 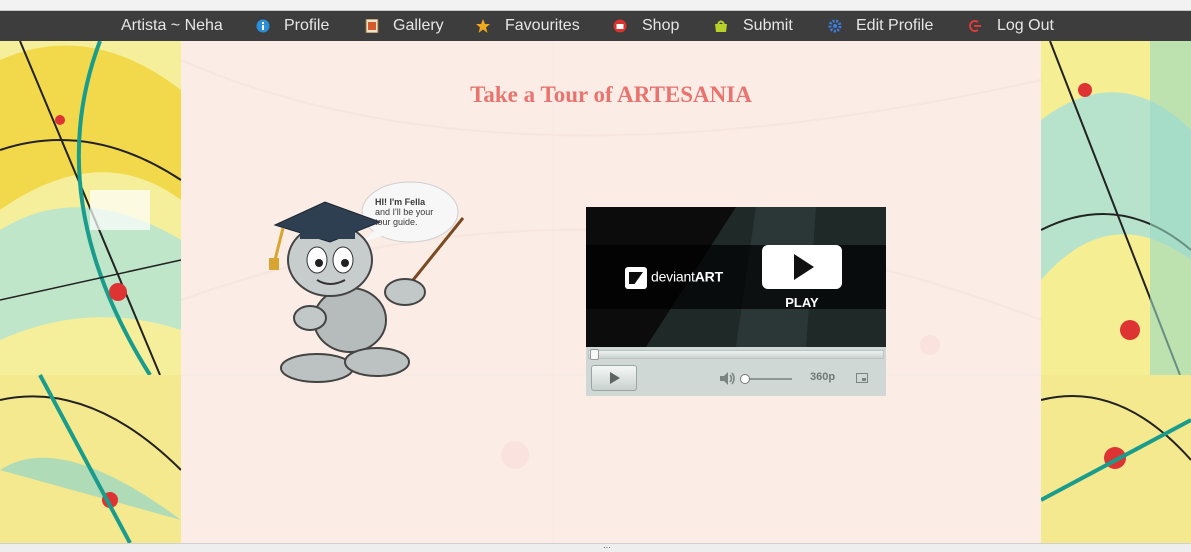 I want to click on seek-handle, so click(x=594, y=354).